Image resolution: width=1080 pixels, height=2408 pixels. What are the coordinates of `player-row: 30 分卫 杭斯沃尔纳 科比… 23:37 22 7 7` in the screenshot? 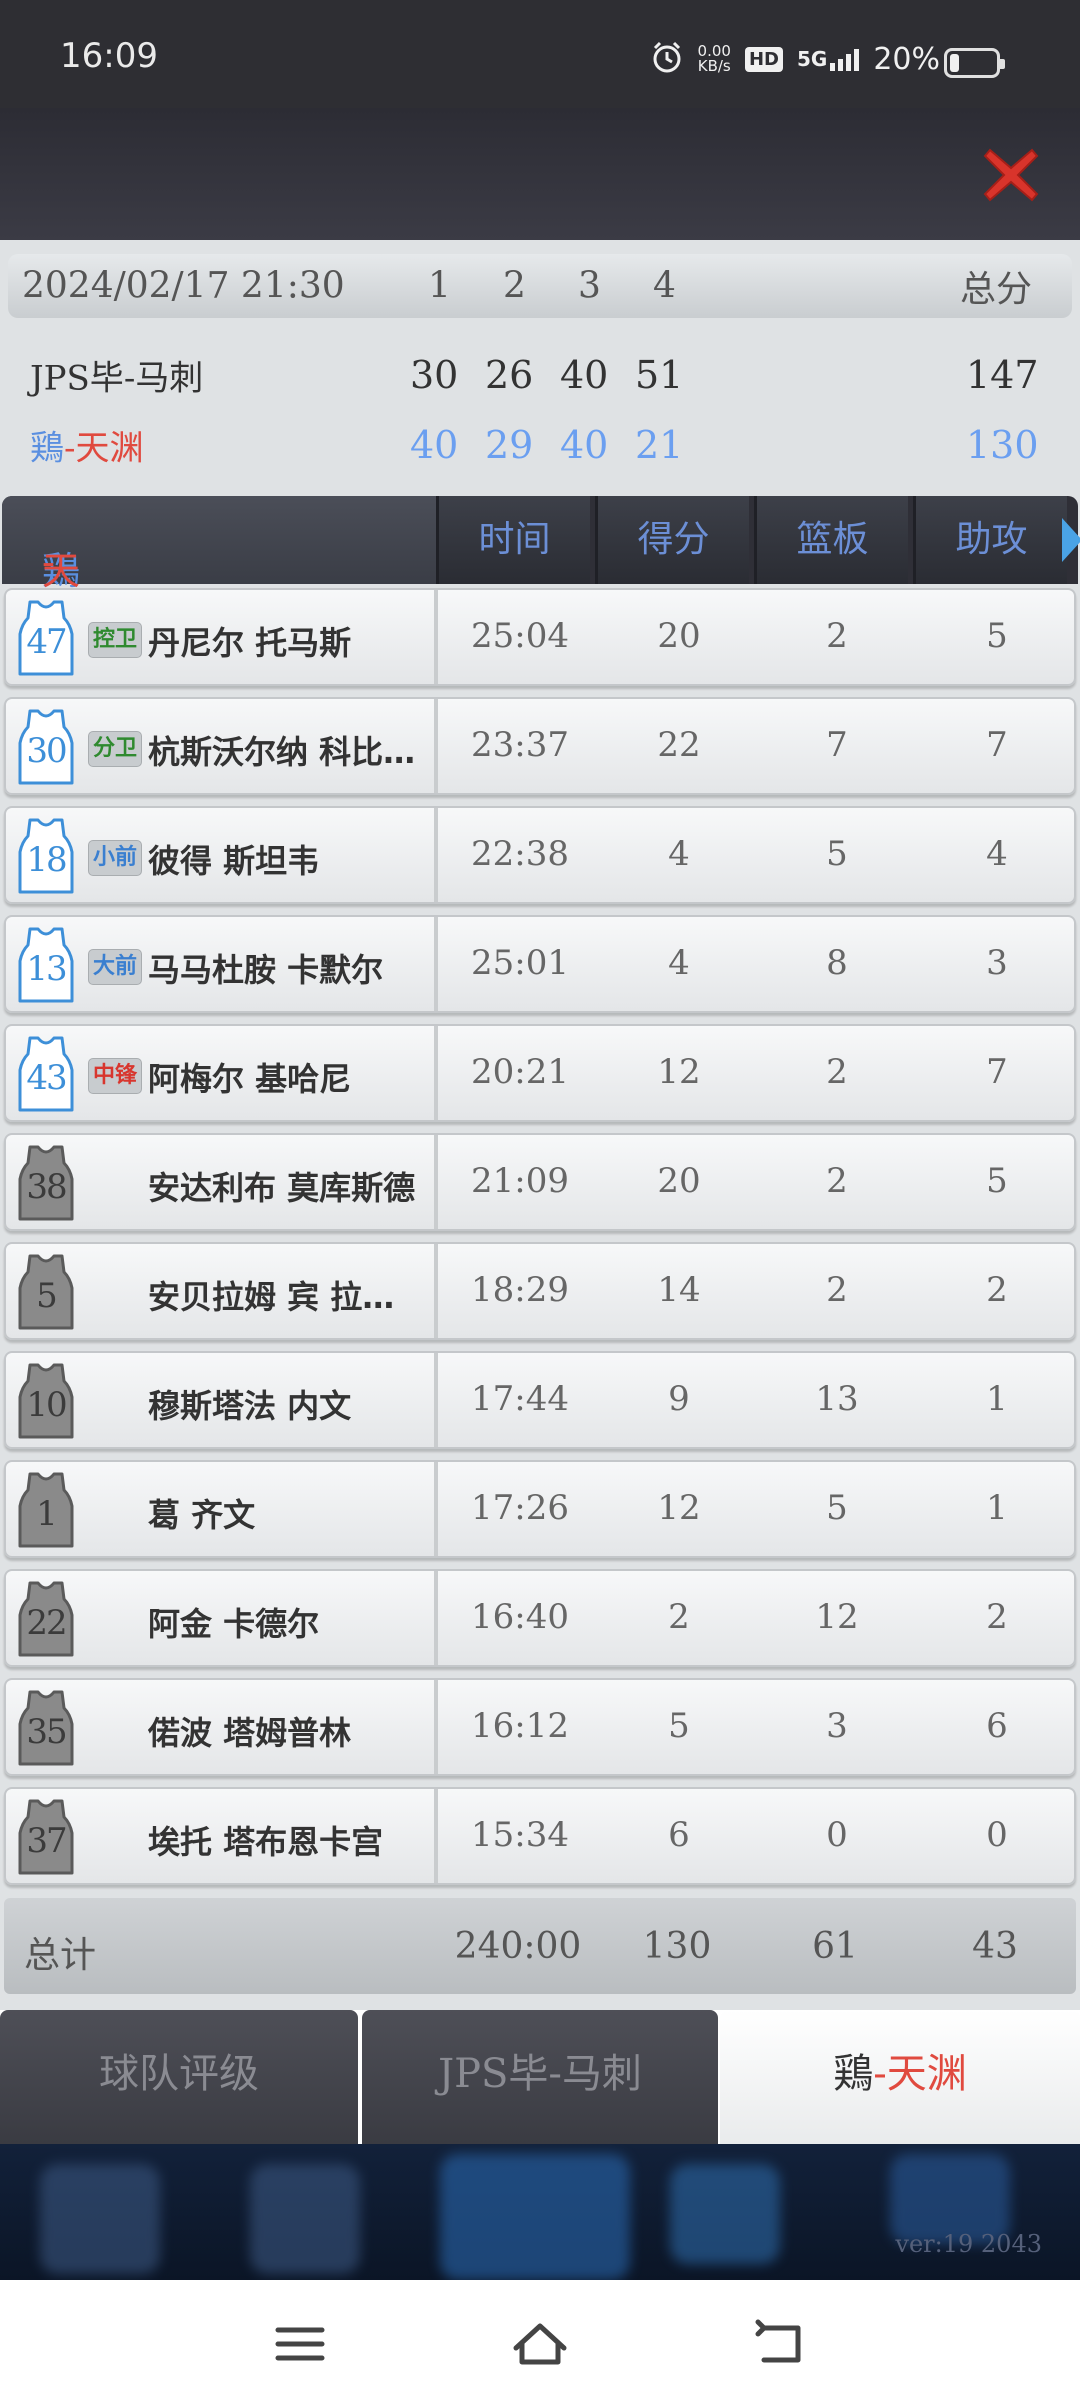 It's located at (540, 746).